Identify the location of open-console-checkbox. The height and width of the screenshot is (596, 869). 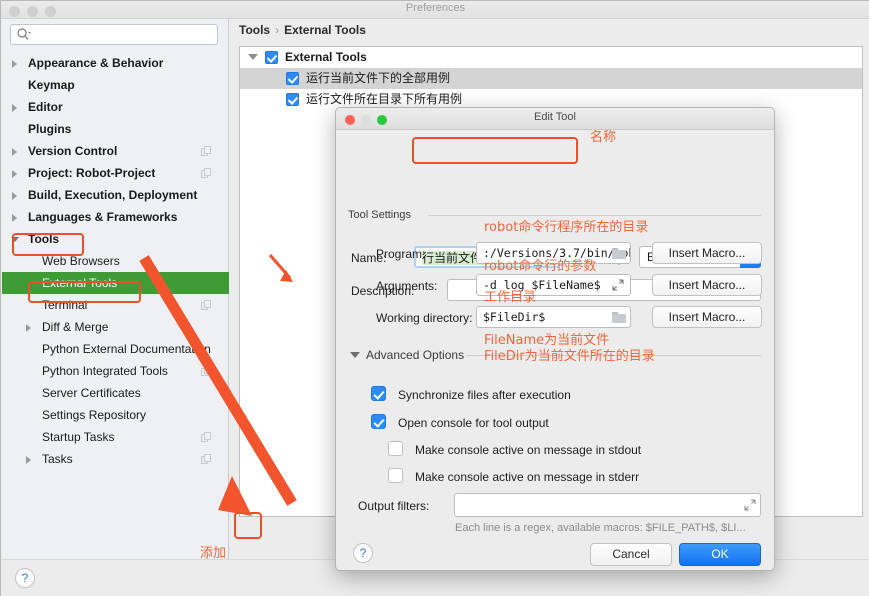
(378, 421).